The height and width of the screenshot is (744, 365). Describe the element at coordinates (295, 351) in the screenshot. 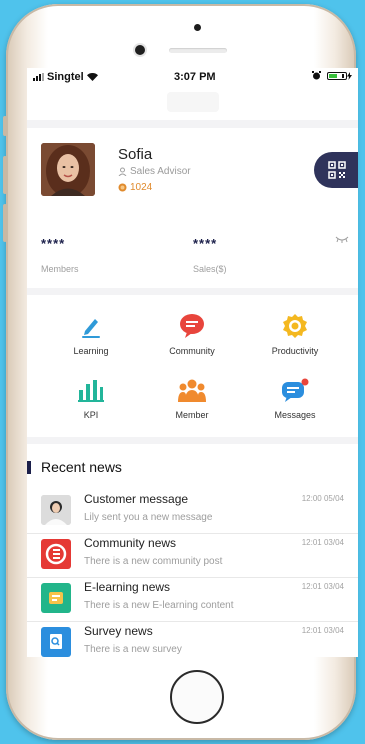

I see `menu-label: Productivity` at that location.